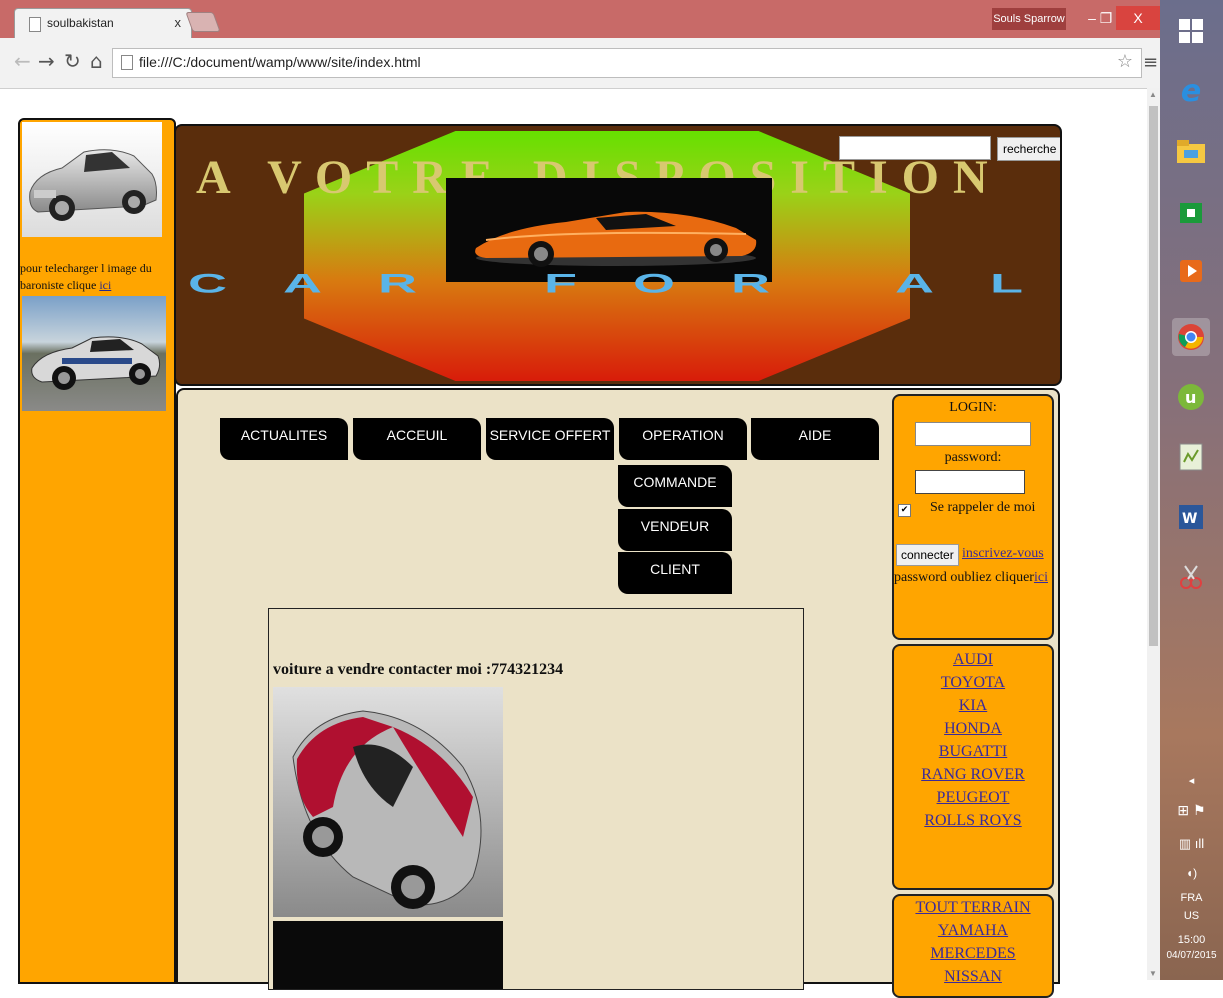 This screenshot has width=1223, height=998. I want to click on brand-link-honda: HONDA, so click(973, 728).